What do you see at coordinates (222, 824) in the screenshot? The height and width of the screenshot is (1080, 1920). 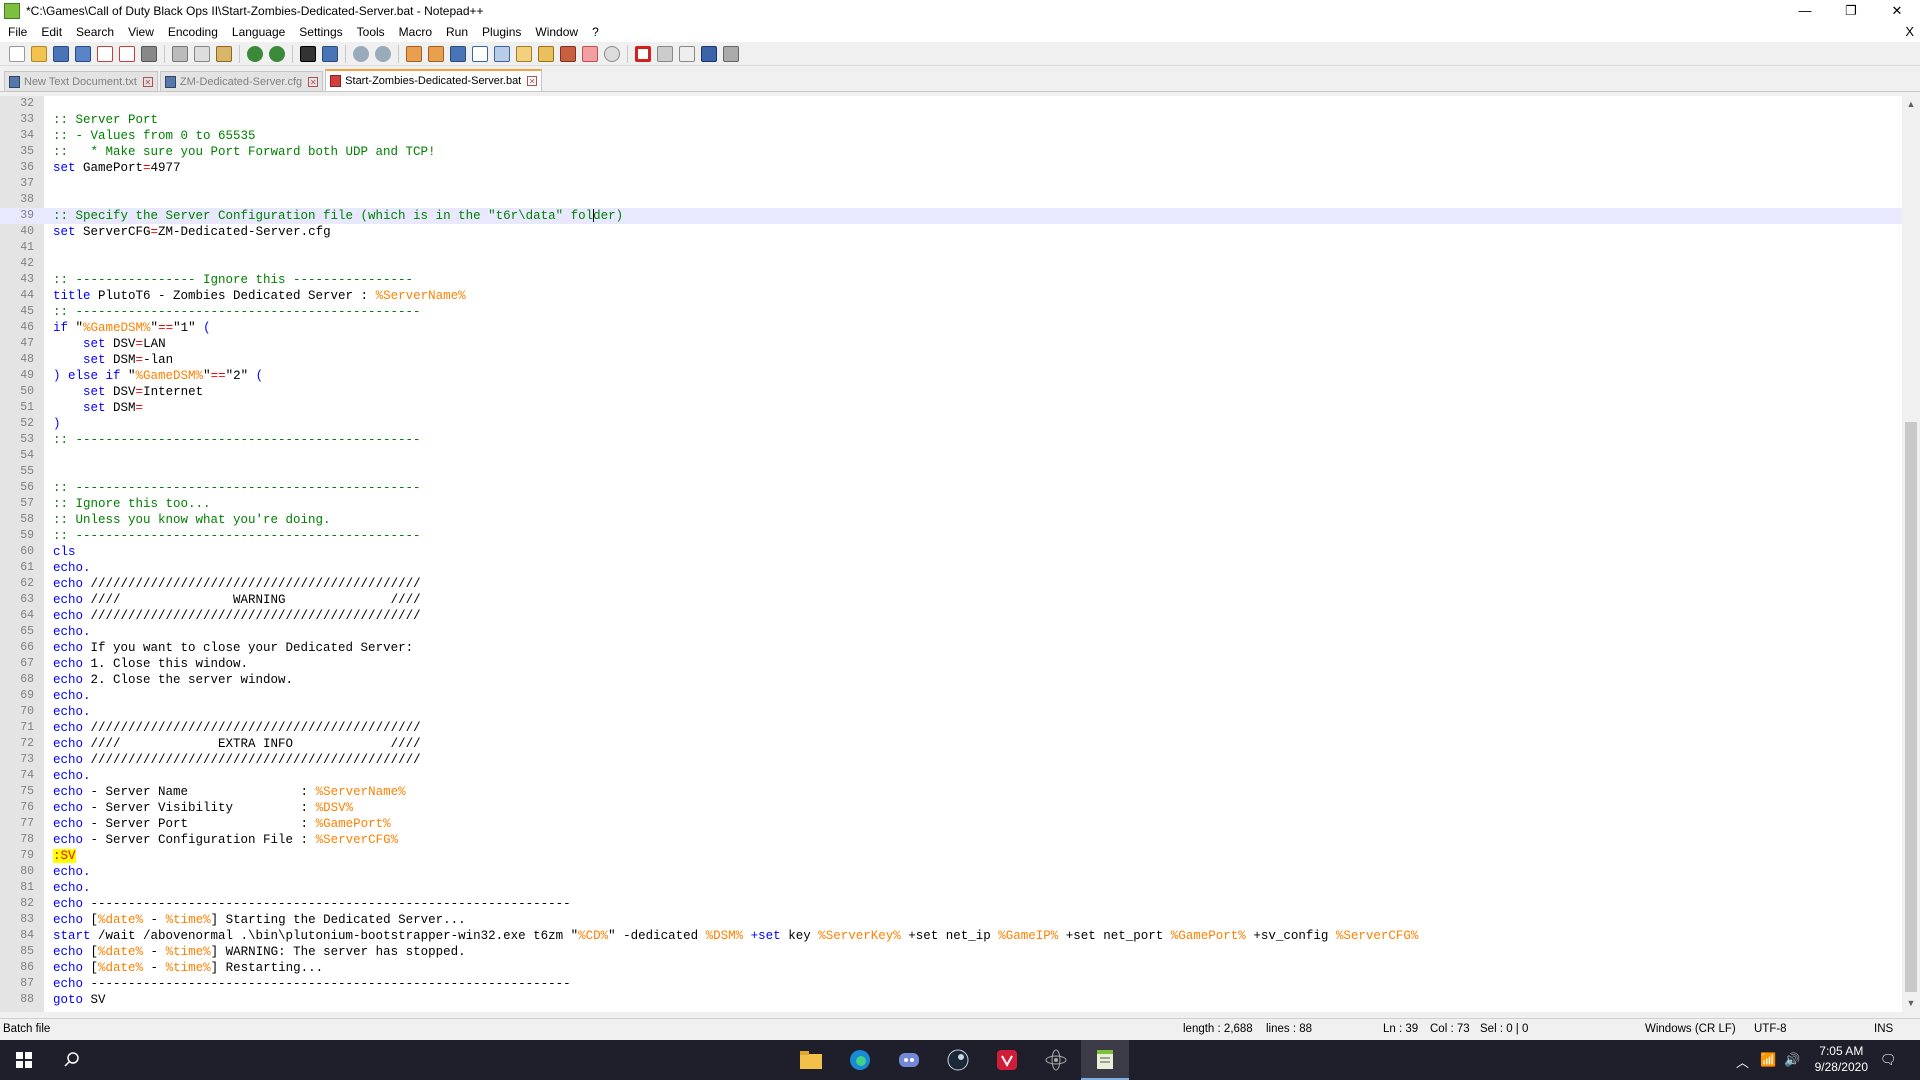 I see `line-code: echo - Server Port : %GamePort%` at bounding box center [222, 824].